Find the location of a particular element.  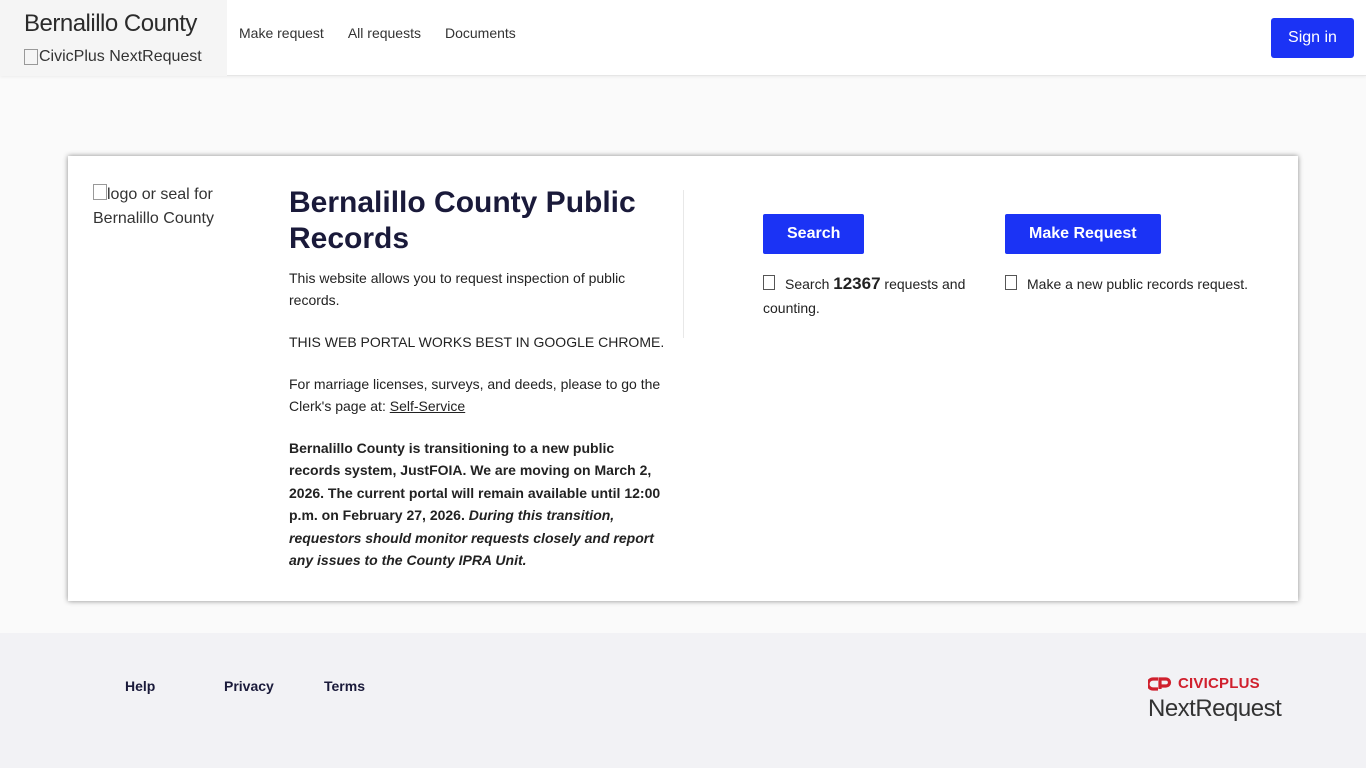

search-desc-prefix: Search is located at coordinates (809, 284).